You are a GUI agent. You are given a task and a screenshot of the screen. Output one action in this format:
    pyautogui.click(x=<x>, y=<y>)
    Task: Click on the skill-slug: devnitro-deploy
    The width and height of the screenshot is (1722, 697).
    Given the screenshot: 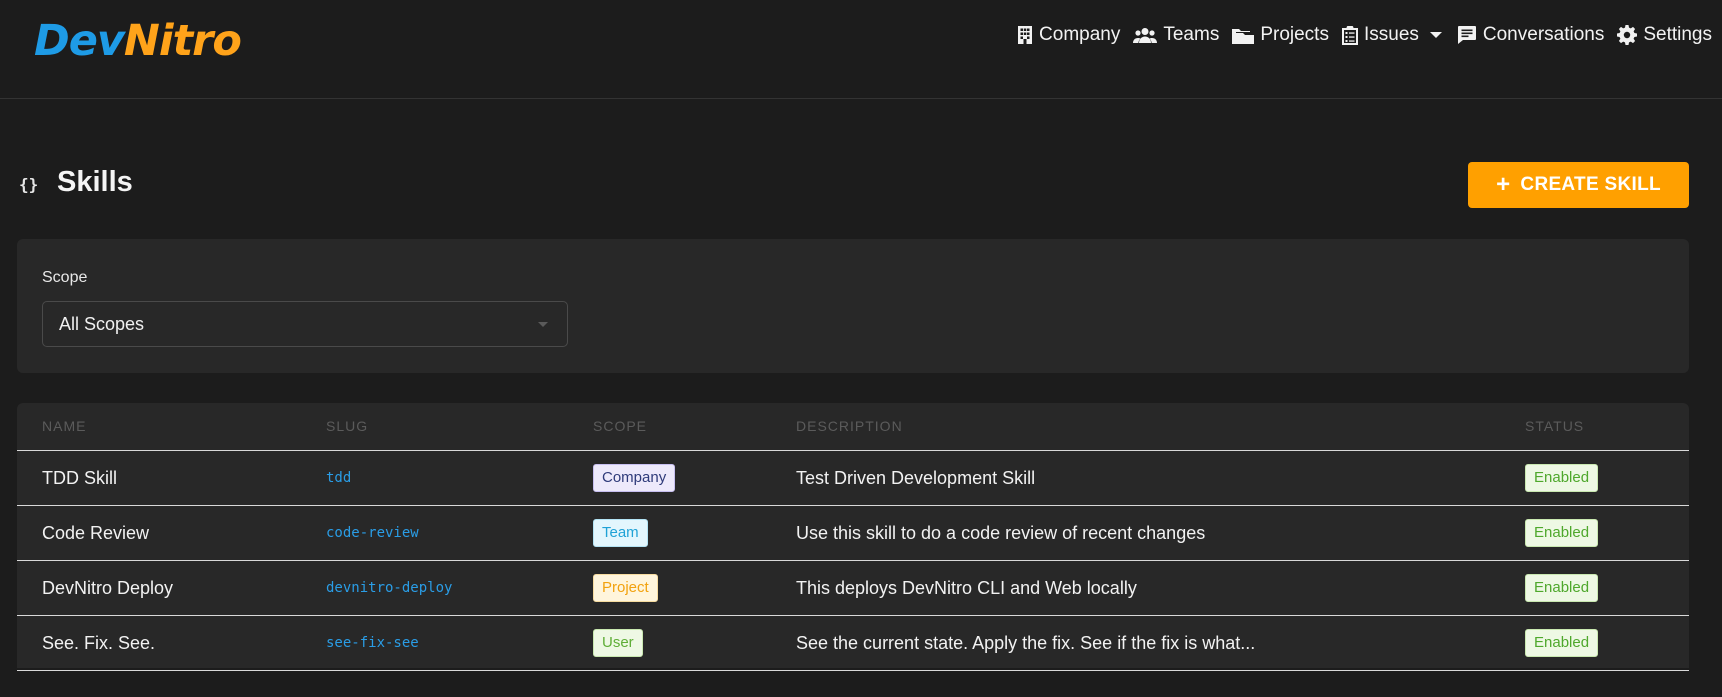 What is the action you would take?
    pyautogui.click(x=389, y=588)
    